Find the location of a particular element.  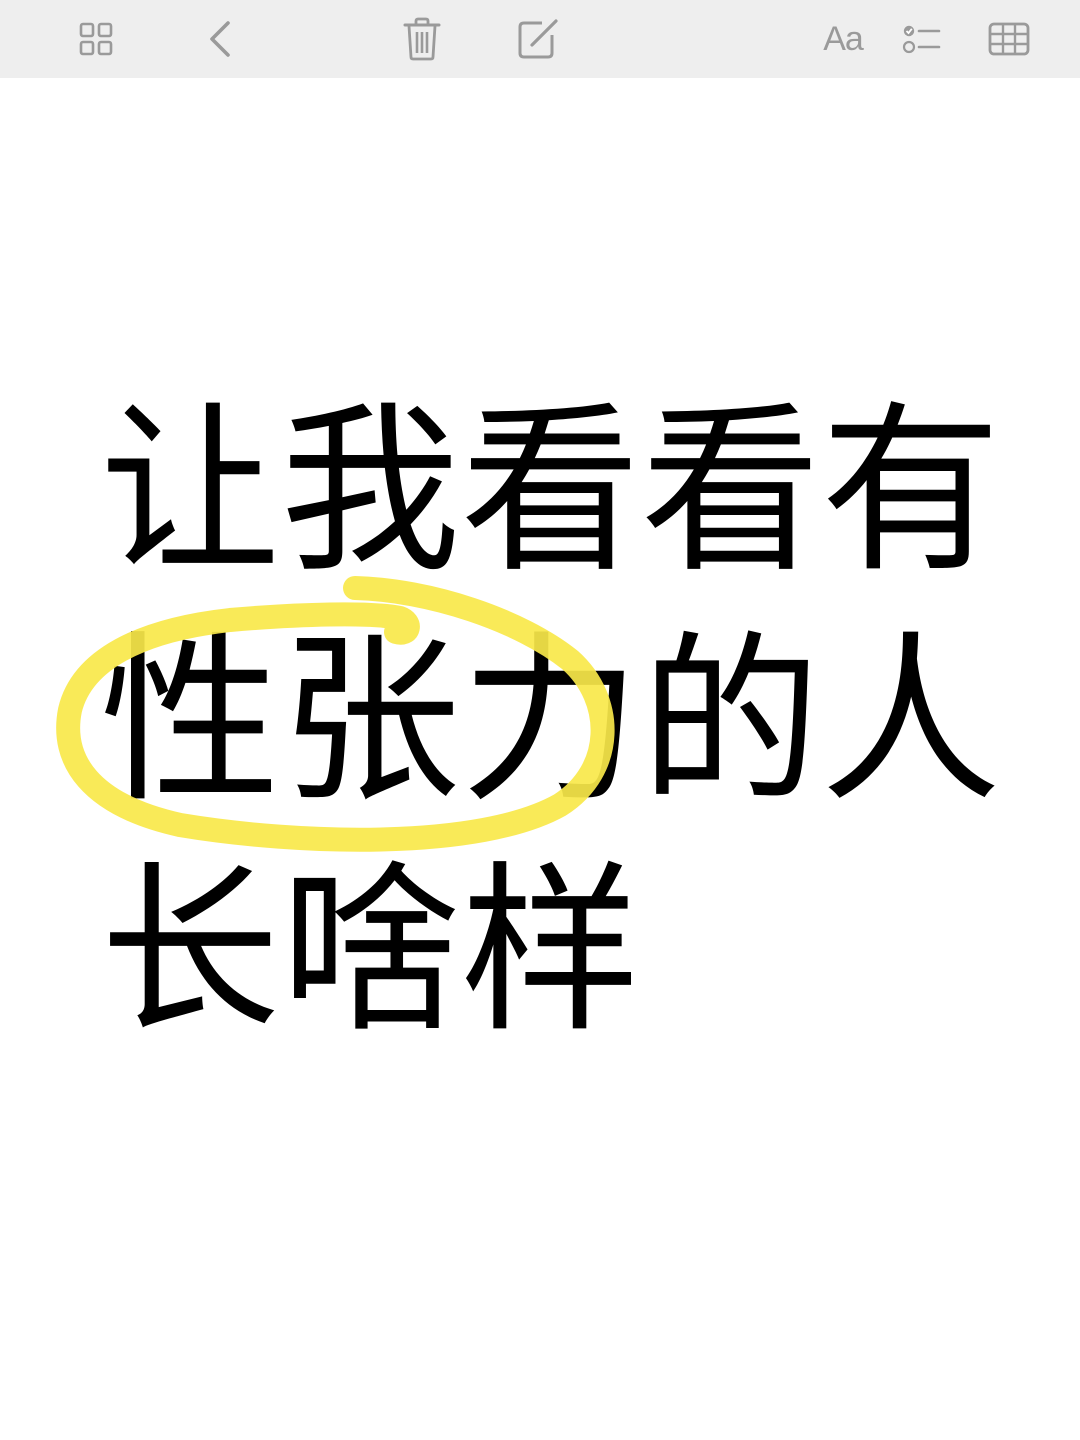

grid-icon is located at coordinates (96, 39).